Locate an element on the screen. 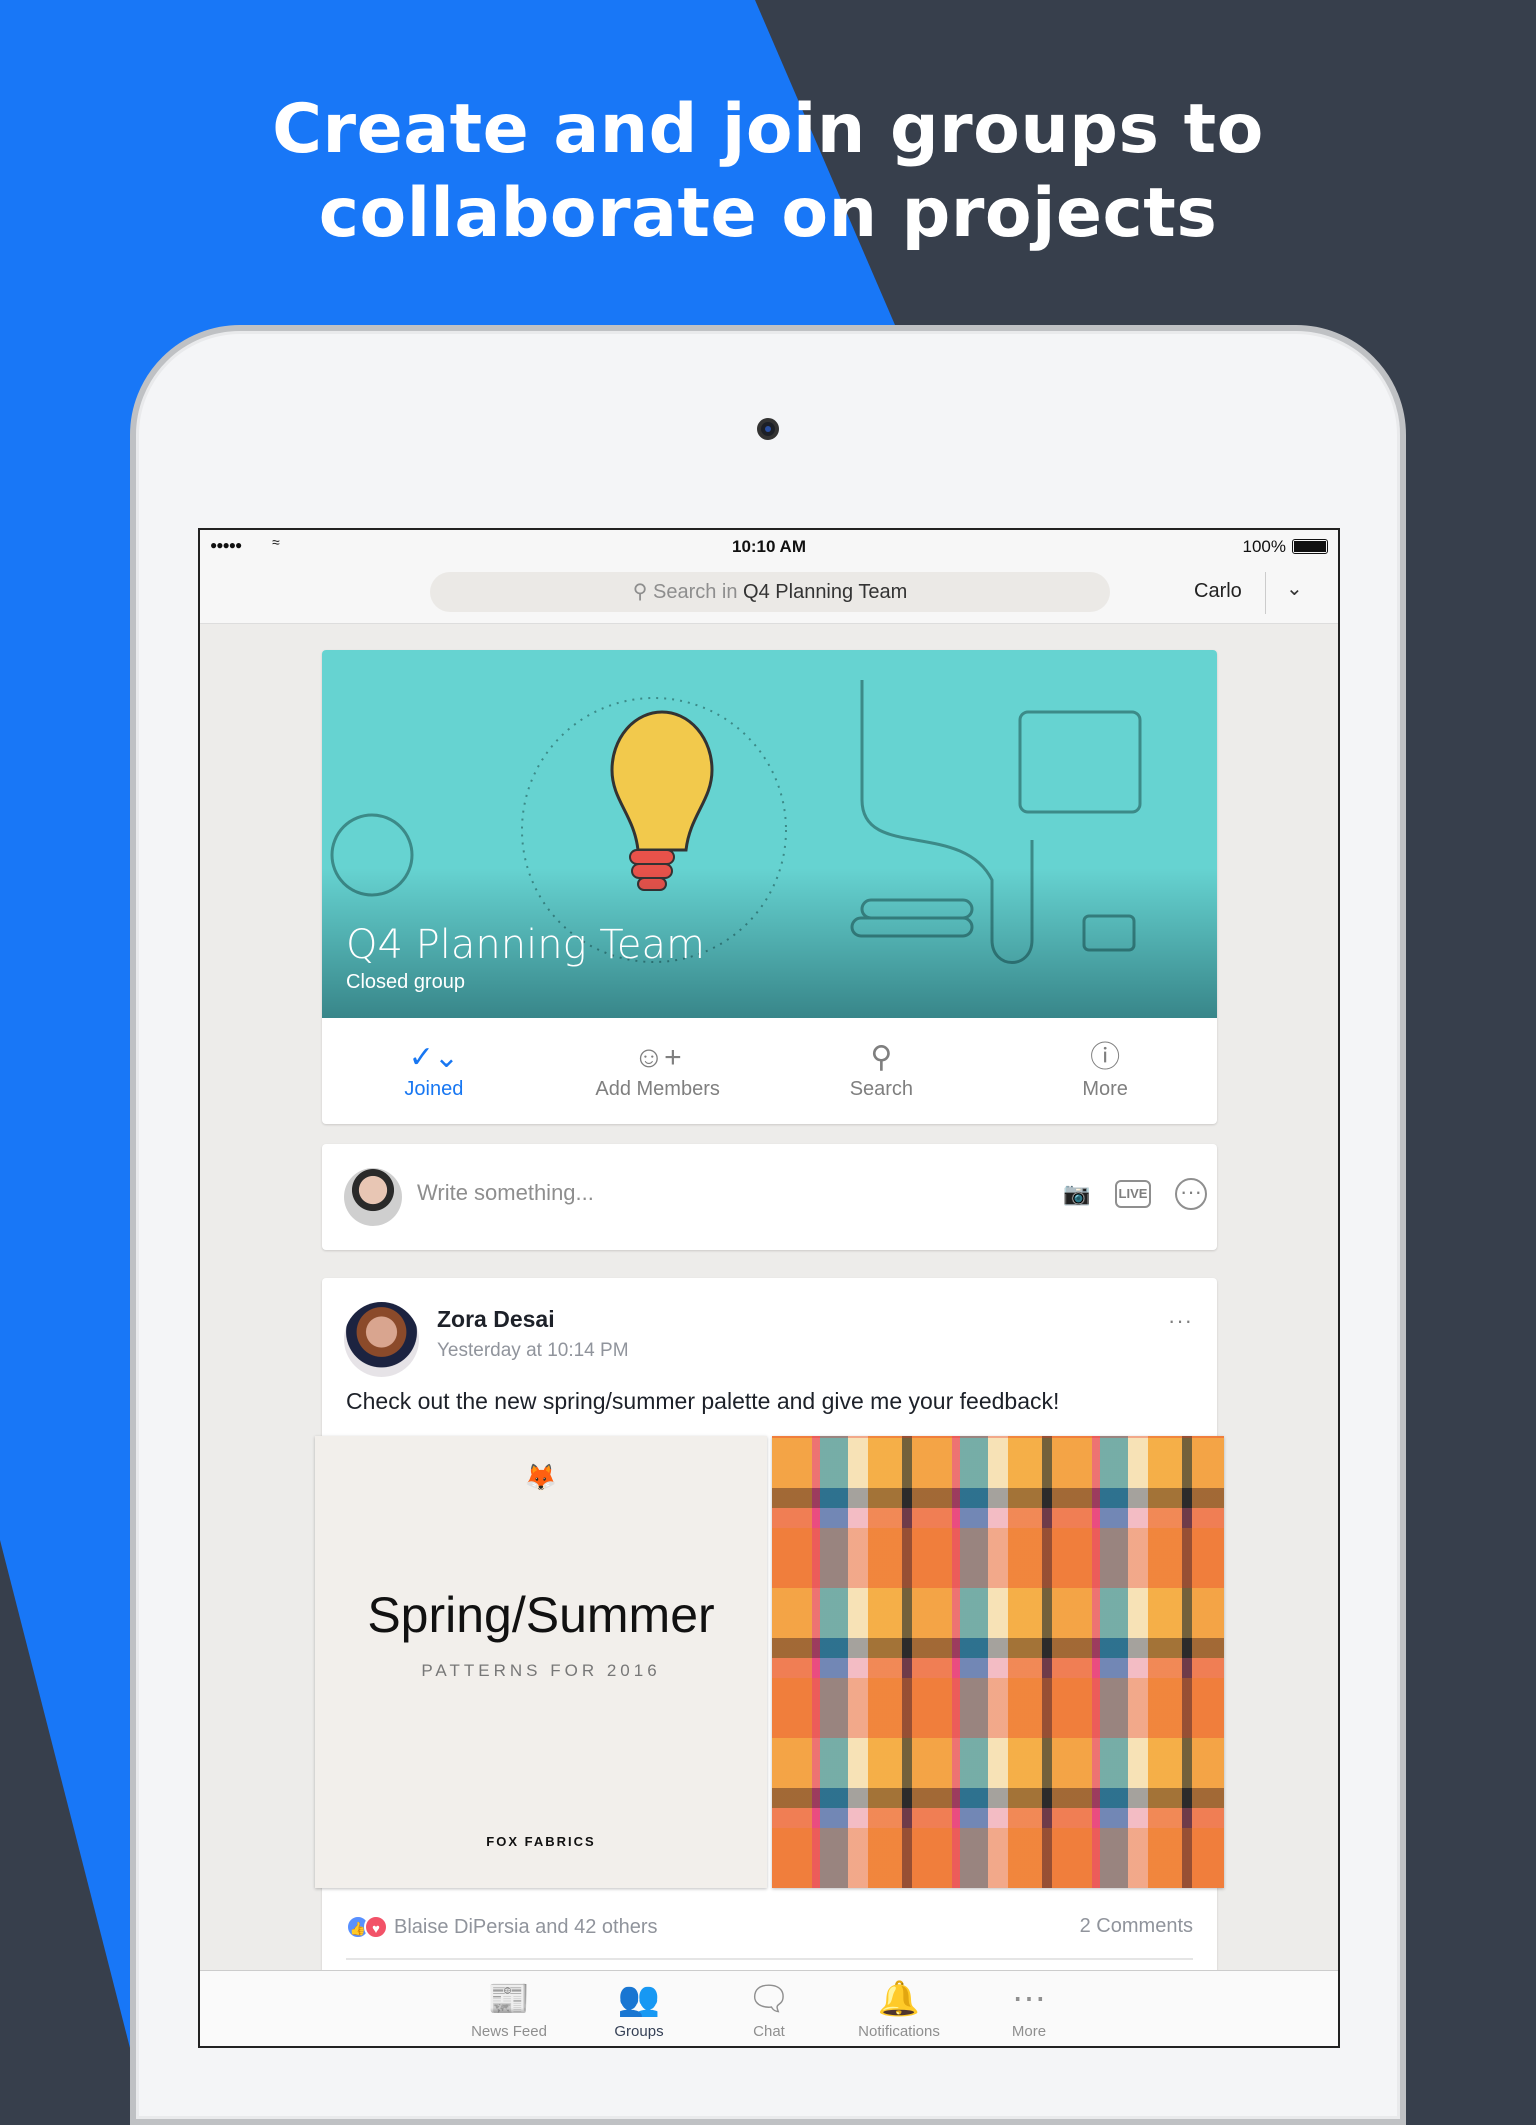 Image resolution: width=1536 pixels, height=2125 pixels. more-icon: ··· is located at coordinates (1191, 1194).